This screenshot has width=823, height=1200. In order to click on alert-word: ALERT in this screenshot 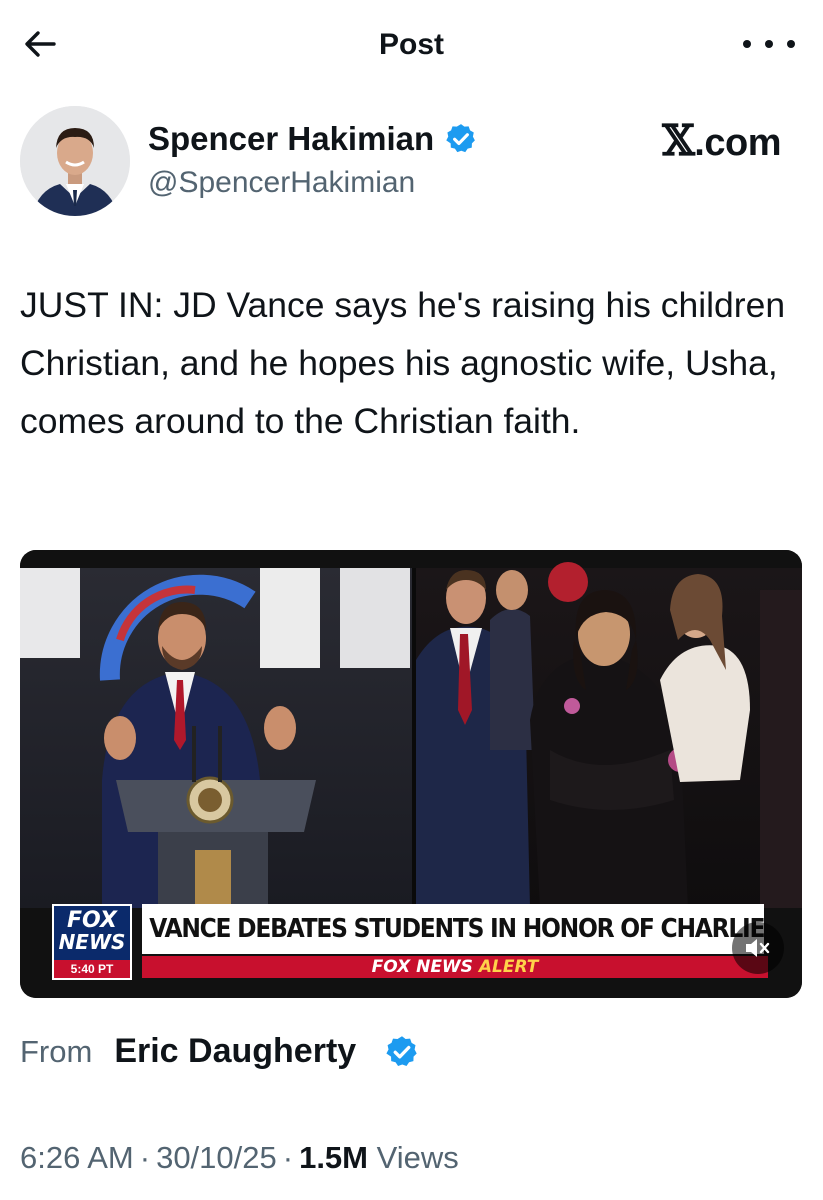, I will do `click(508, 967)`.